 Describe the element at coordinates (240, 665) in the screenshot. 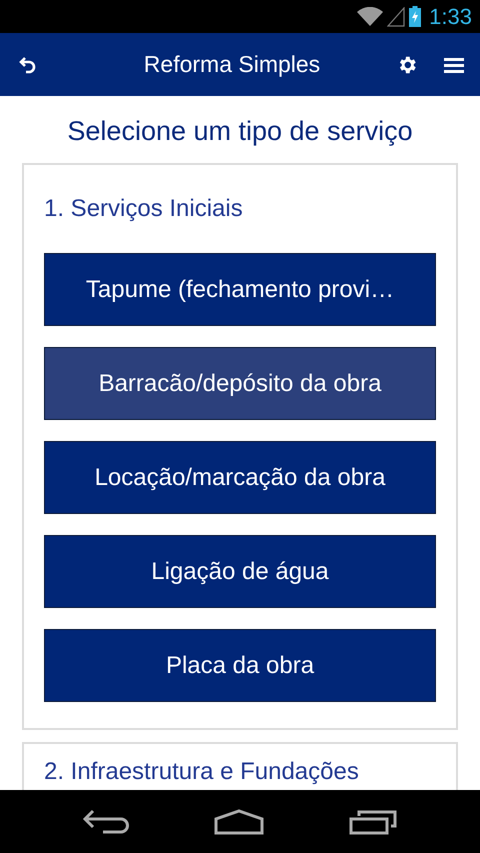

I see `service-button: Placa da obra` at that location.